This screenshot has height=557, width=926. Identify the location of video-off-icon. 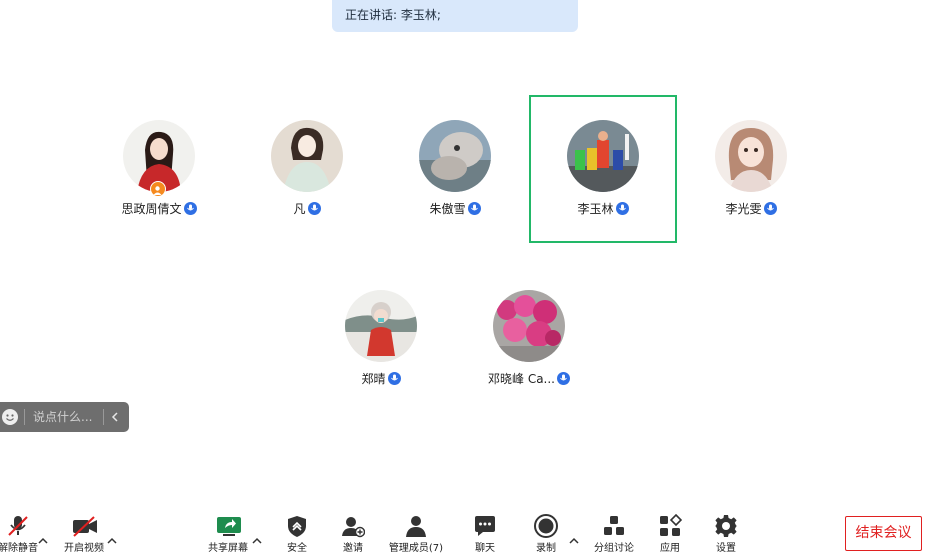
(84, 526).